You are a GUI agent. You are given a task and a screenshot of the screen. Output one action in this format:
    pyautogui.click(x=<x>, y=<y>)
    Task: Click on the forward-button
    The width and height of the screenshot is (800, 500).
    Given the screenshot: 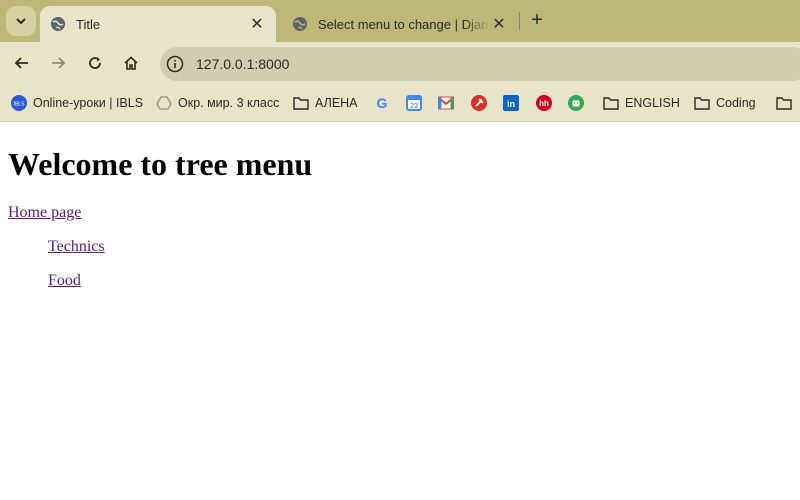 What is the action you would take?
    pyautogui.click(x=58, y=63)
    